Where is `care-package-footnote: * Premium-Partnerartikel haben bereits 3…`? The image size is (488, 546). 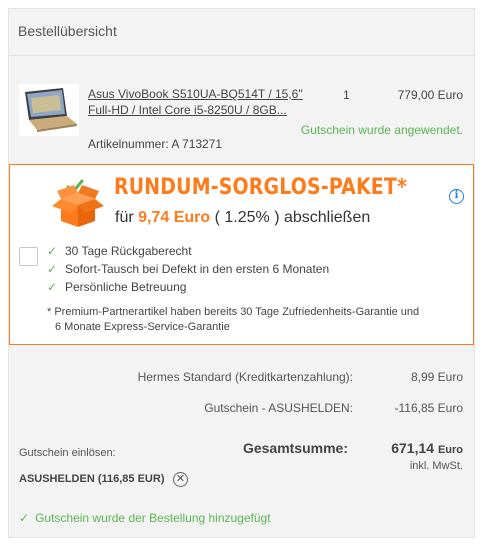
care-package-footnote: * Premium-Partnerartikel haben bereits 3… is located at coordinates (247, 320).